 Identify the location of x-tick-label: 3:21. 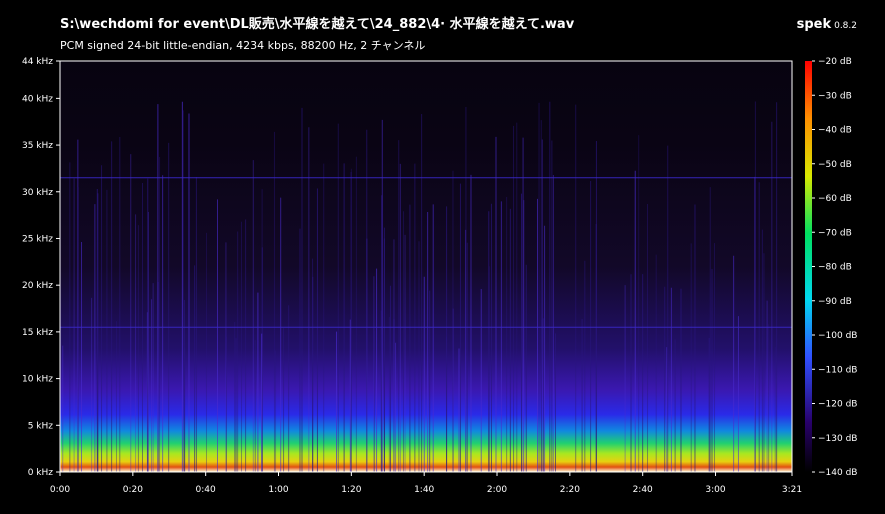
(792, 490).